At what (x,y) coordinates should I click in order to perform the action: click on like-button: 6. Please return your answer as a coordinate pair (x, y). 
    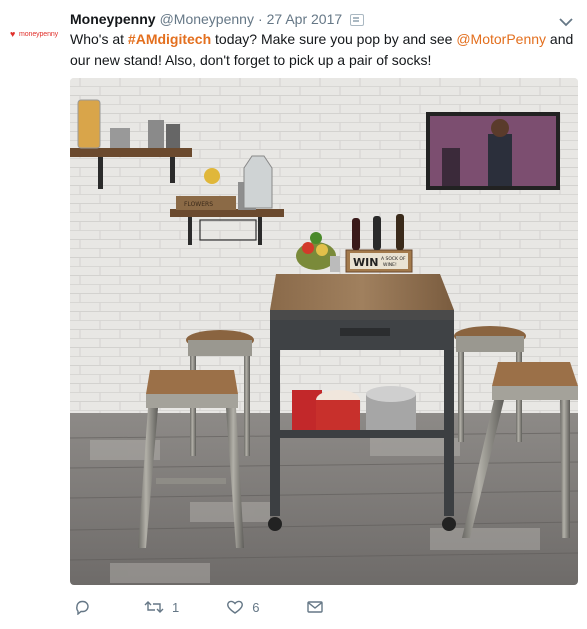
    Looking at the image, I should click on (242, 607).